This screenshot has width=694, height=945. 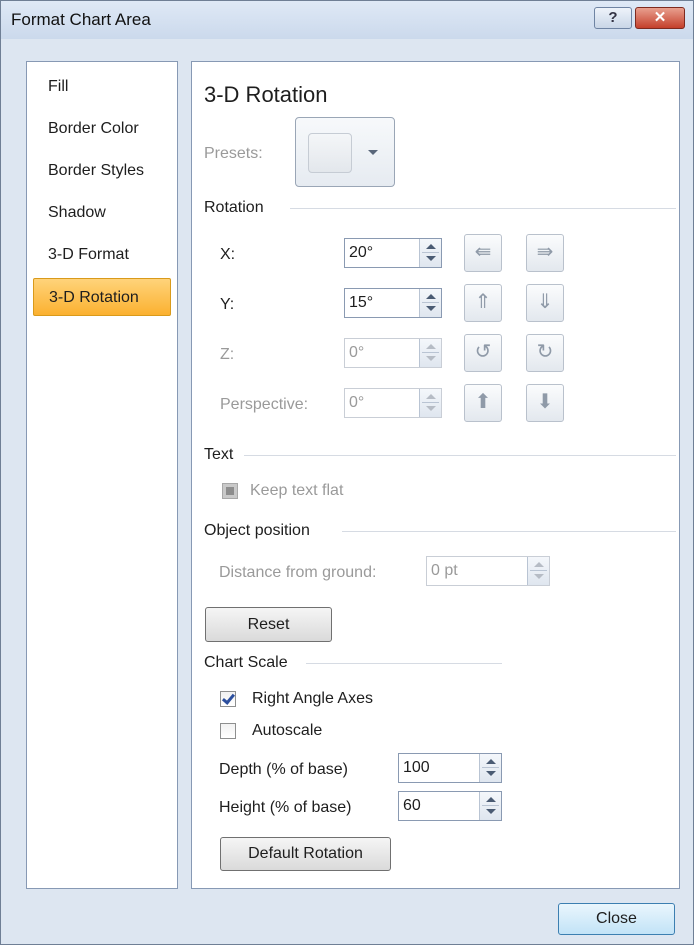 I want to click on close-button-label: Close, so click(x=616, y=918).